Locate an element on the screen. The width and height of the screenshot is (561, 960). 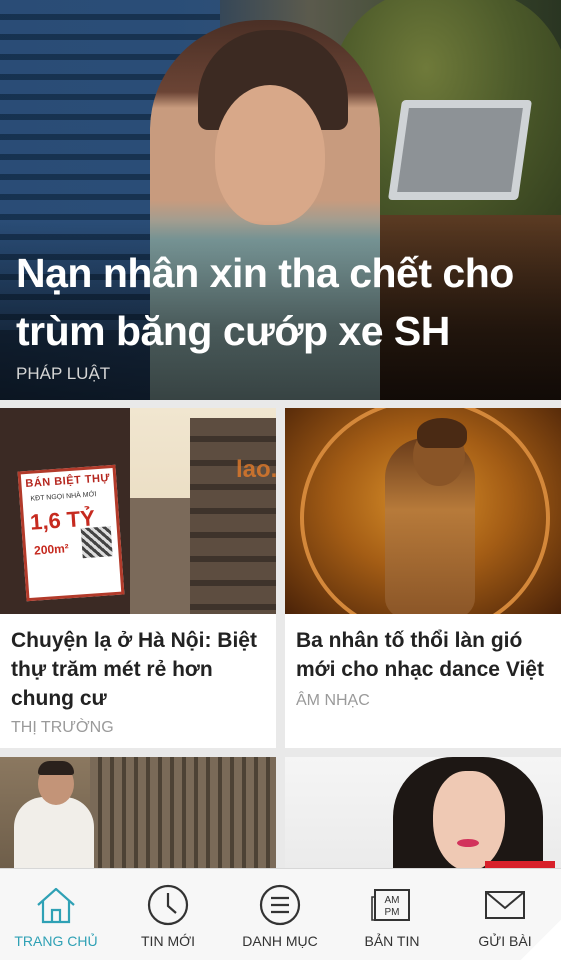
article-category: THỊ TRƯỜNG is located at coordinates (62, 728).